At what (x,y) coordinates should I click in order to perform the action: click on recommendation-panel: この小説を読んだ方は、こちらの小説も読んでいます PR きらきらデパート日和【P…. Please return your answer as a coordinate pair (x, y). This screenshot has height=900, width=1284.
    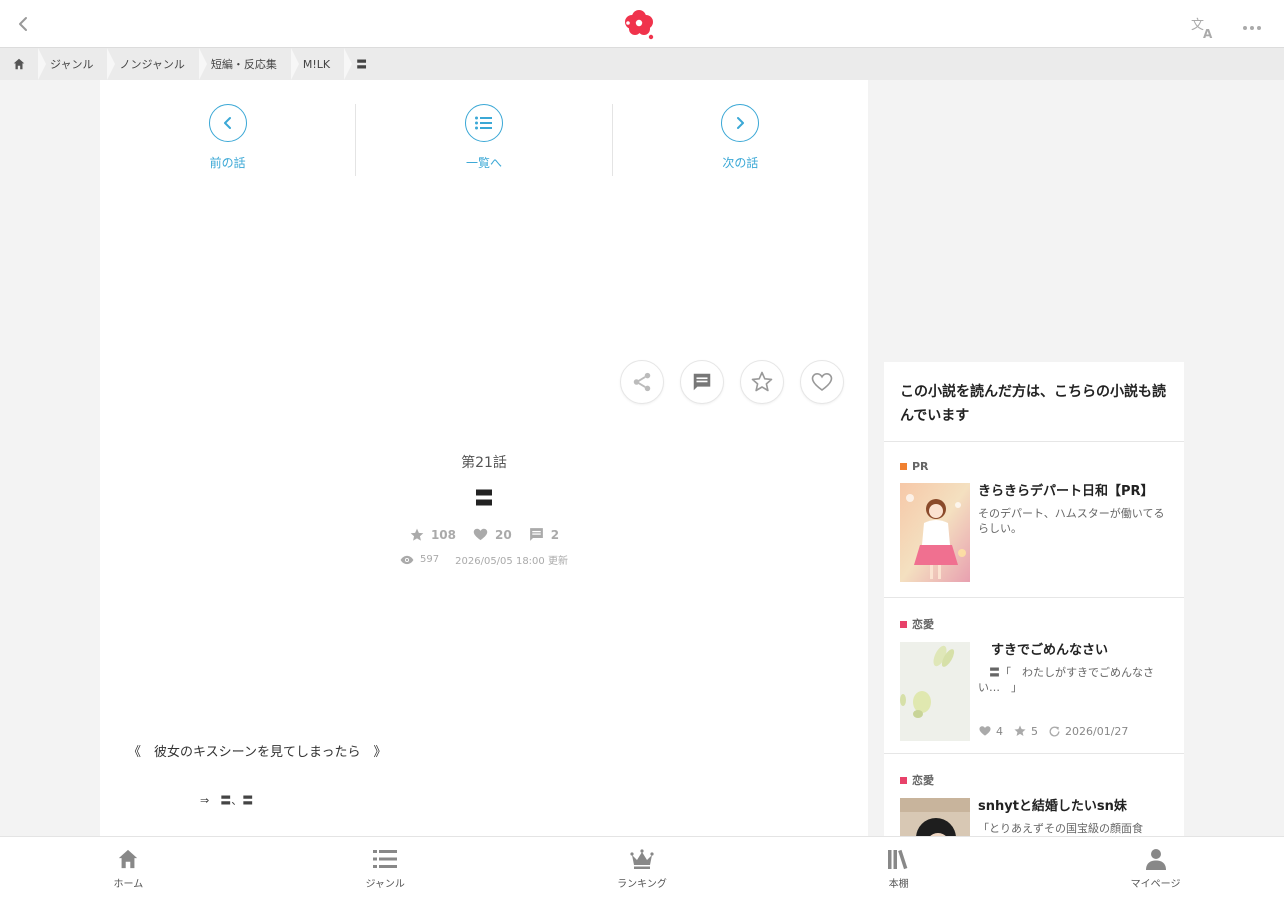
    Looking at the image, I should click on (1034, 599).